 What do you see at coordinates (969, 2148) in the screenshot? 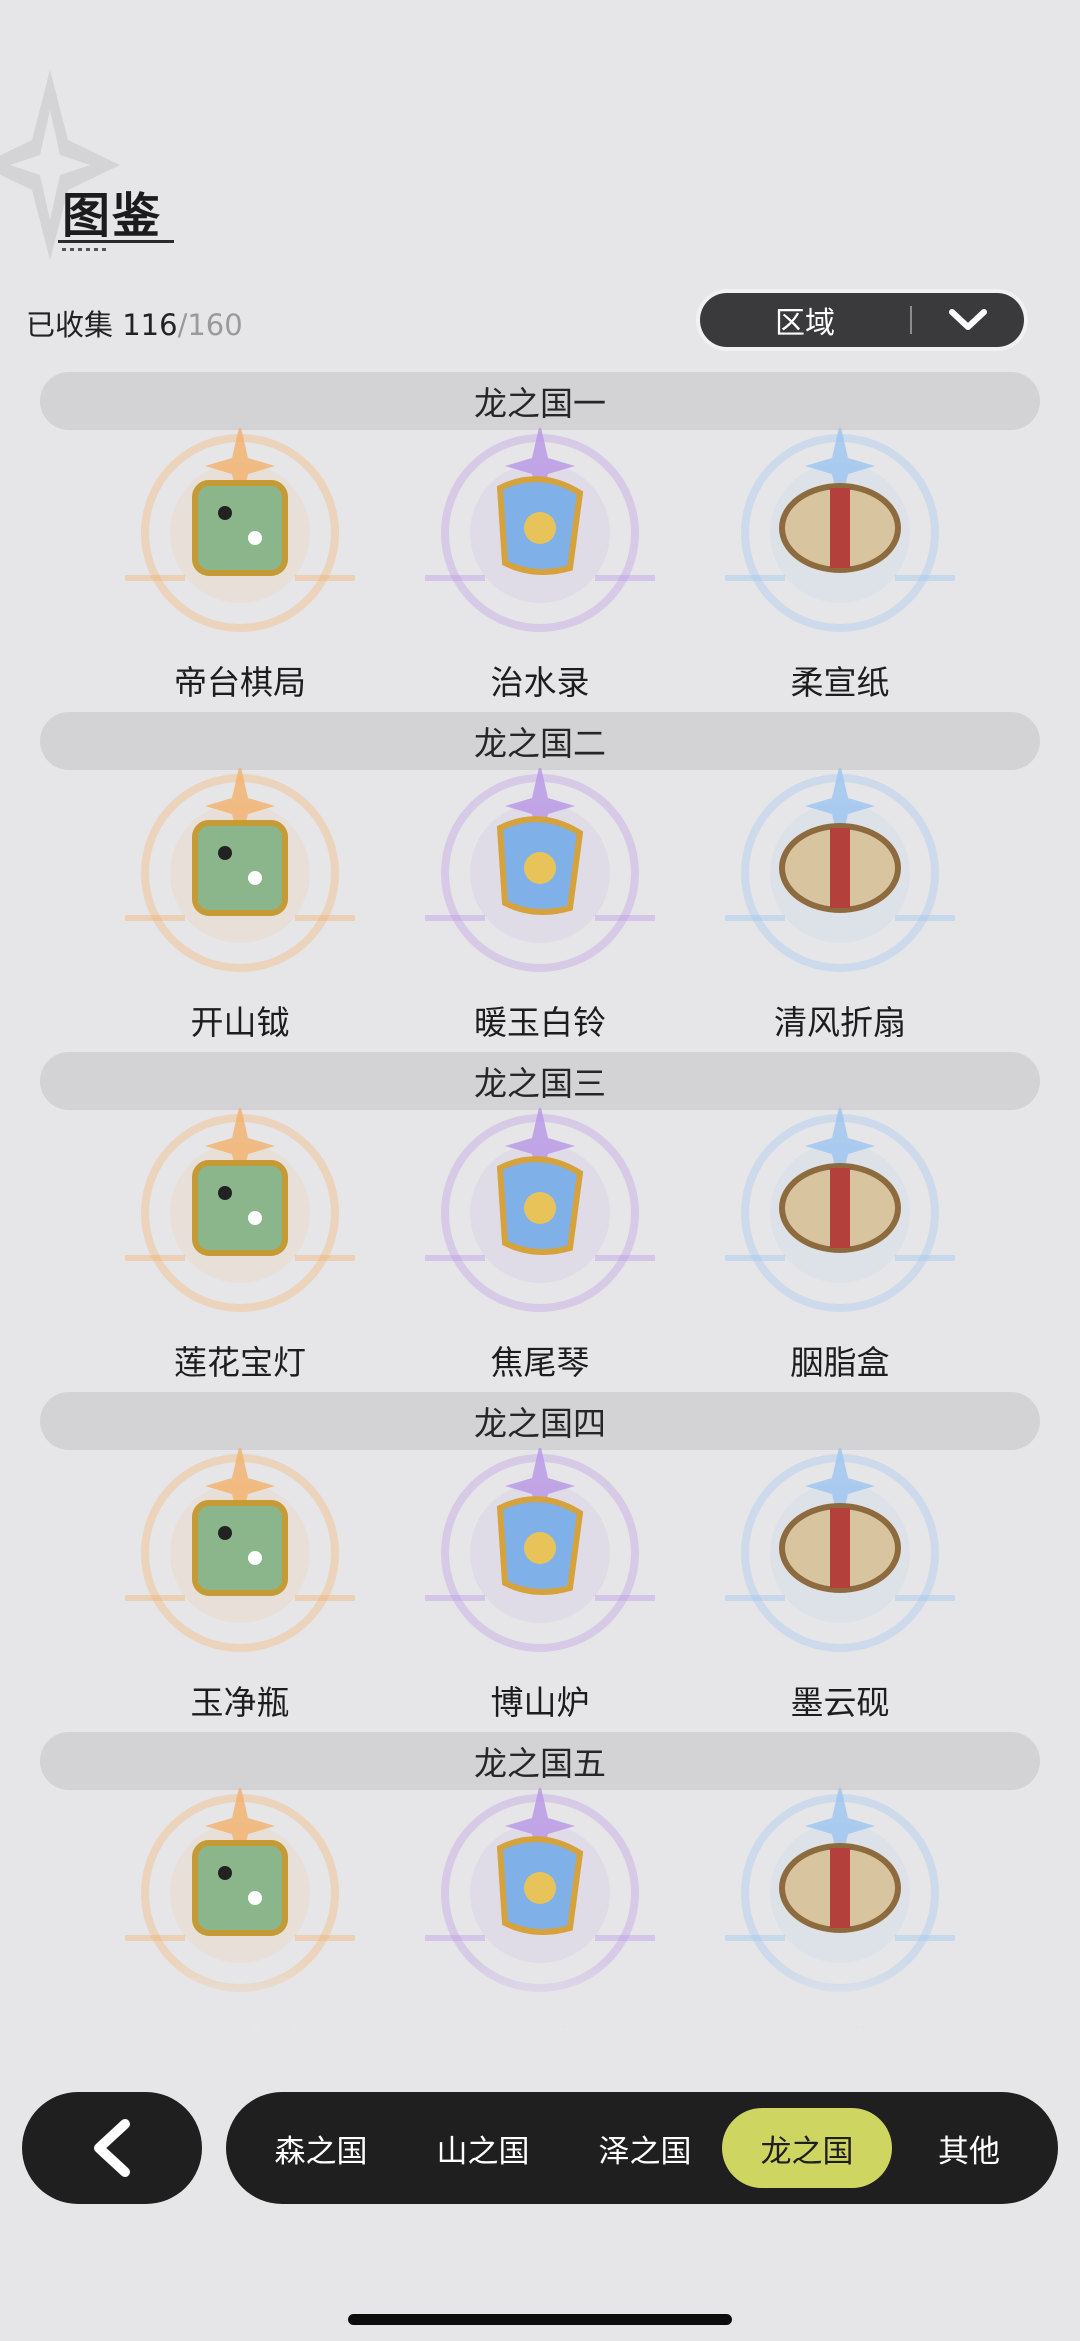
I see `region-tab: 其他` at bounding box center [969, 2148].